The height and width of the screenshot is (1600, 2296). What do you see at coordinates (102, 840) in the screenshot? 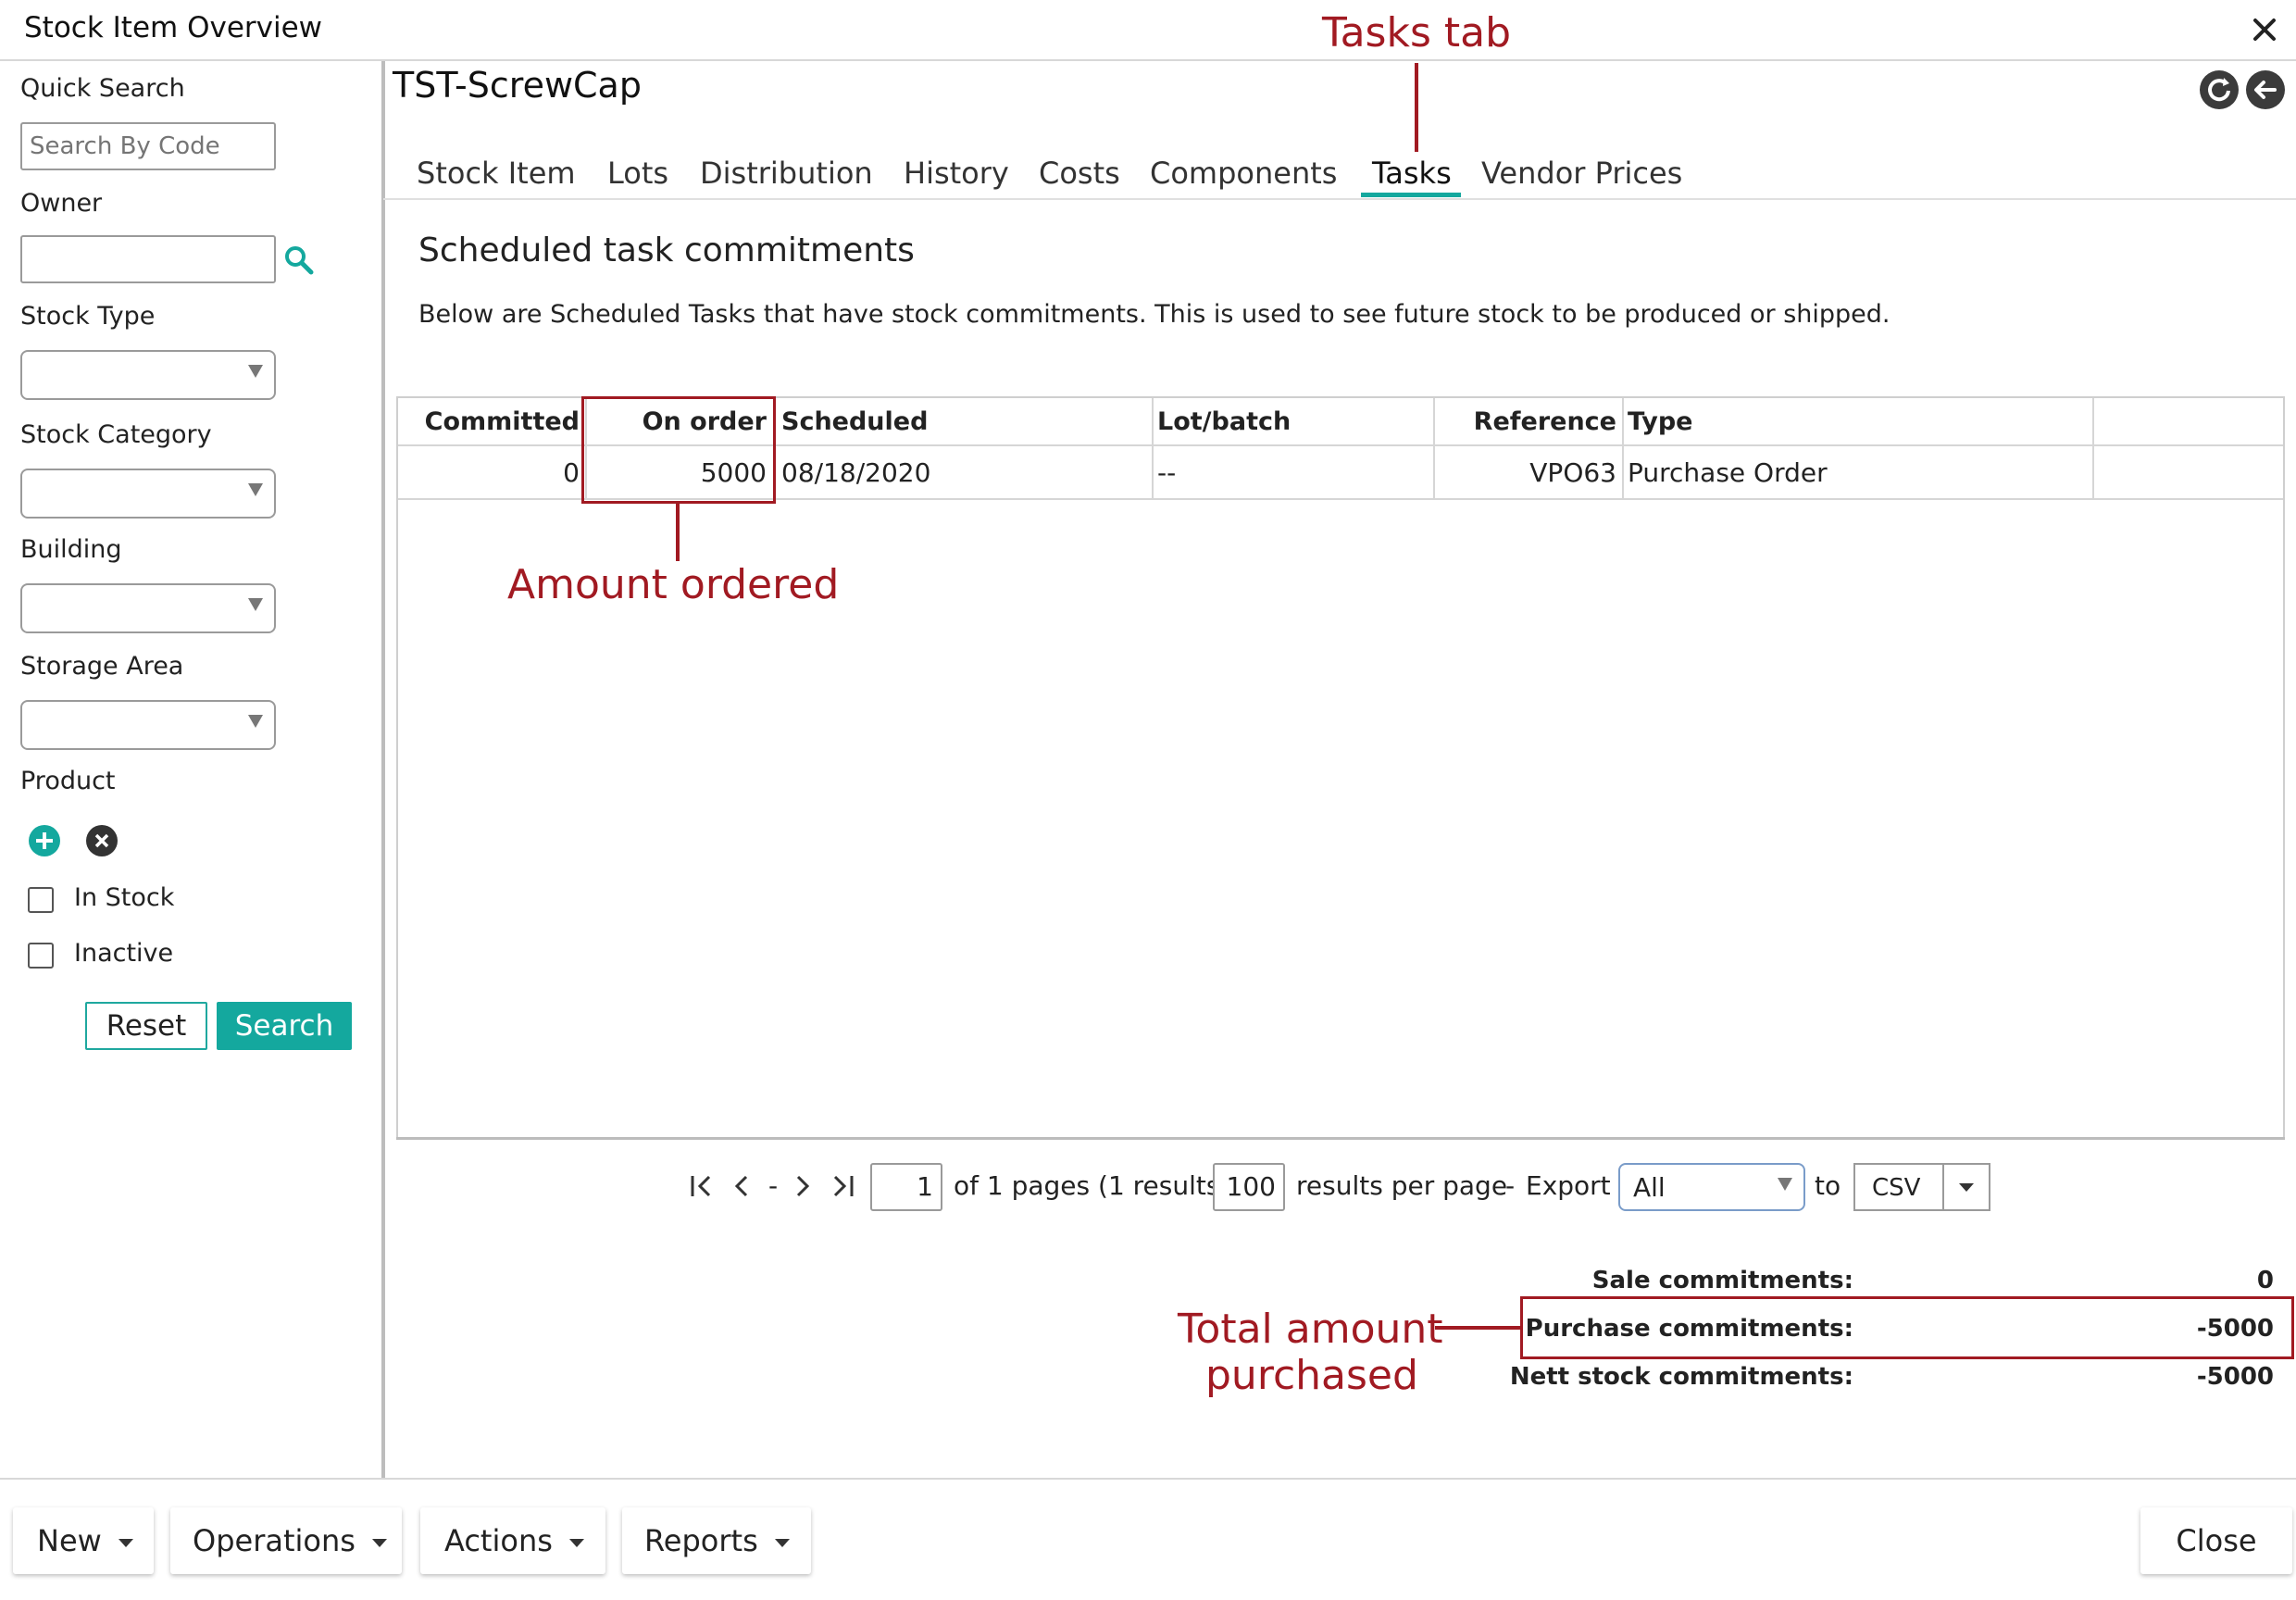
I see `clear-product-icon` at bounding box center [102, 840].